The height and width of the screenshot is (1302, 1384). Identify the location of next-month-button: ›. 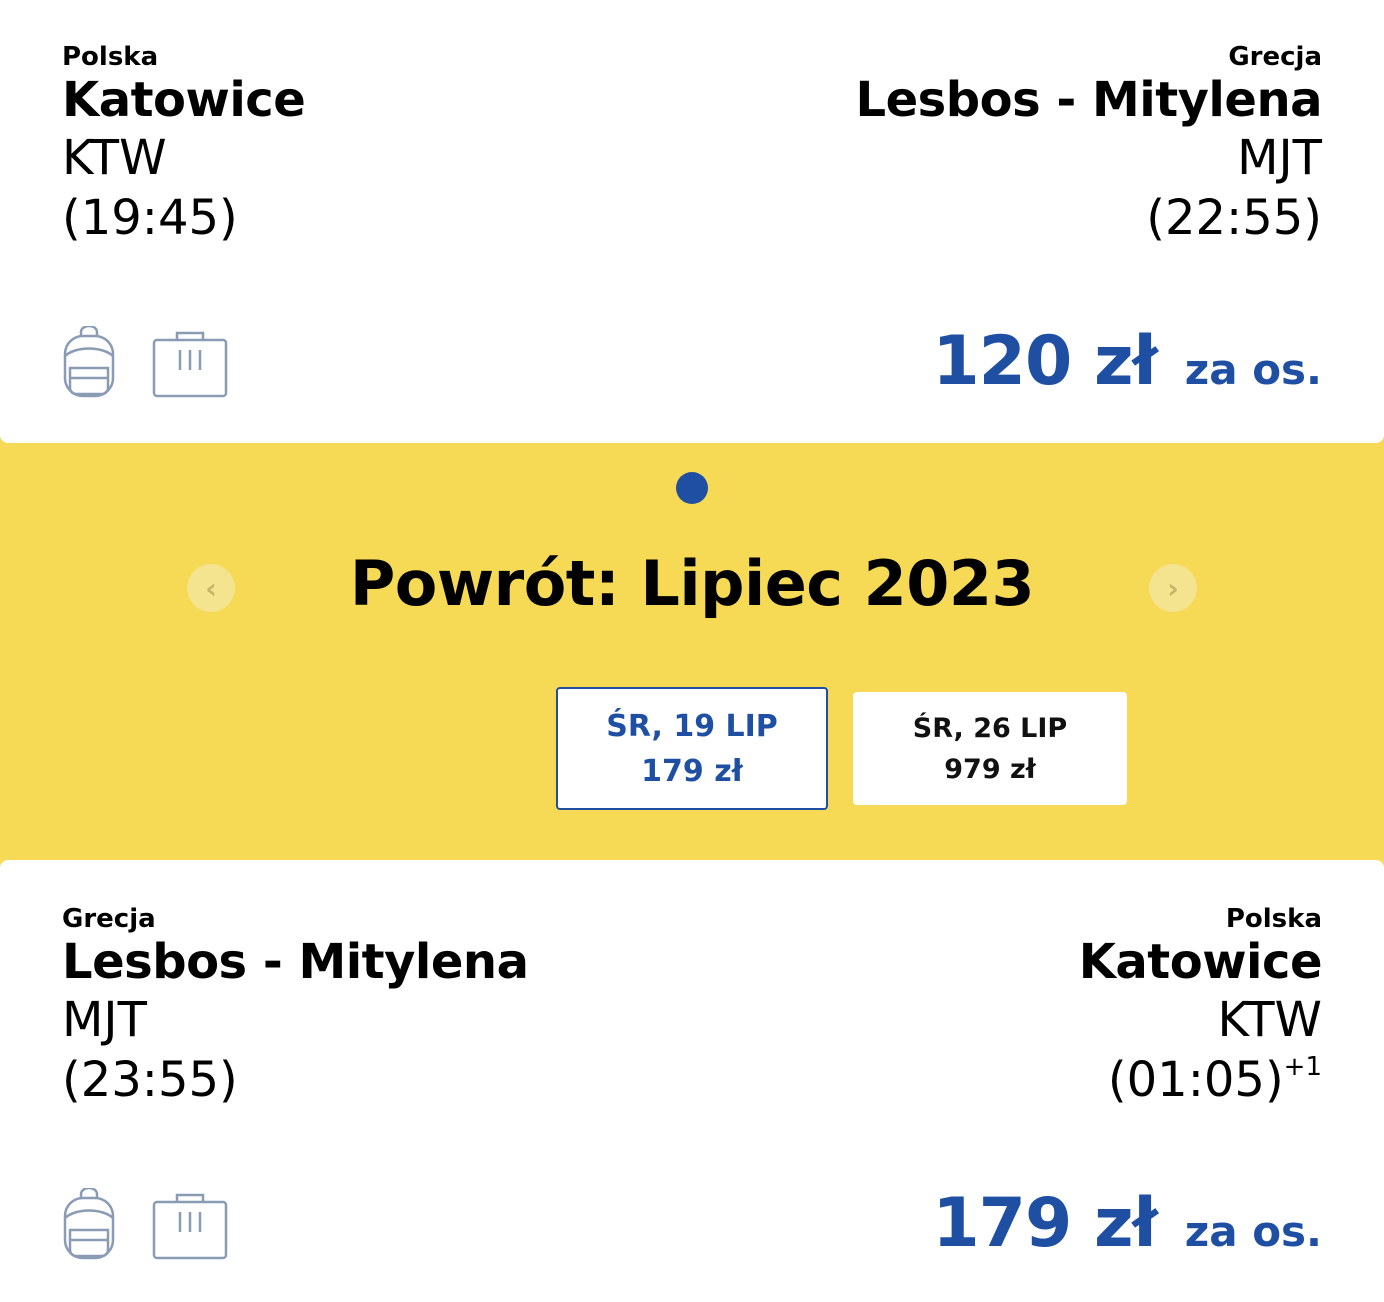
(1173, 588).